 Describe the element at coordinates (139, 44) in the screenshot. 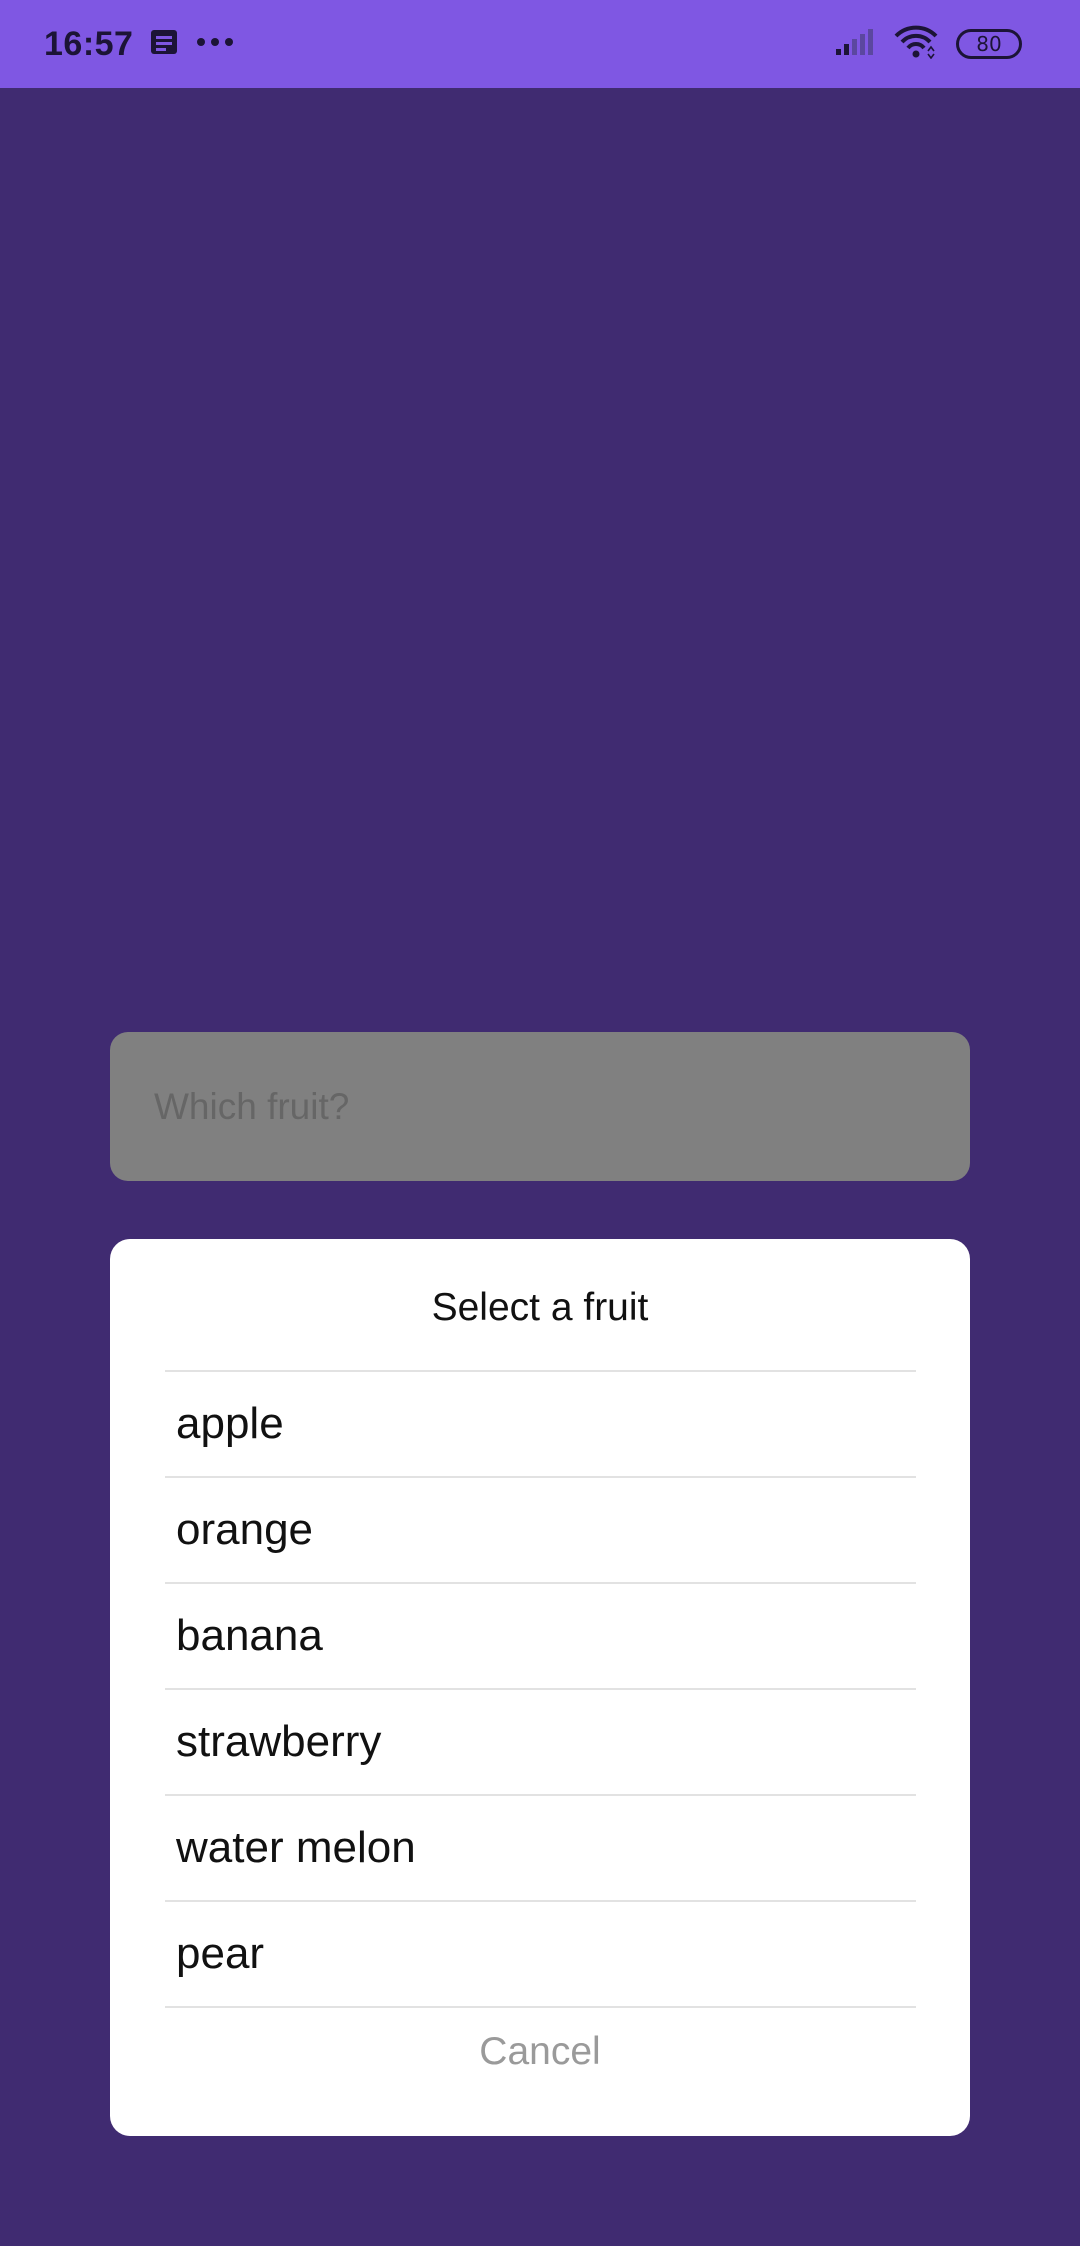

I see `status-left: 16:57` at that location.